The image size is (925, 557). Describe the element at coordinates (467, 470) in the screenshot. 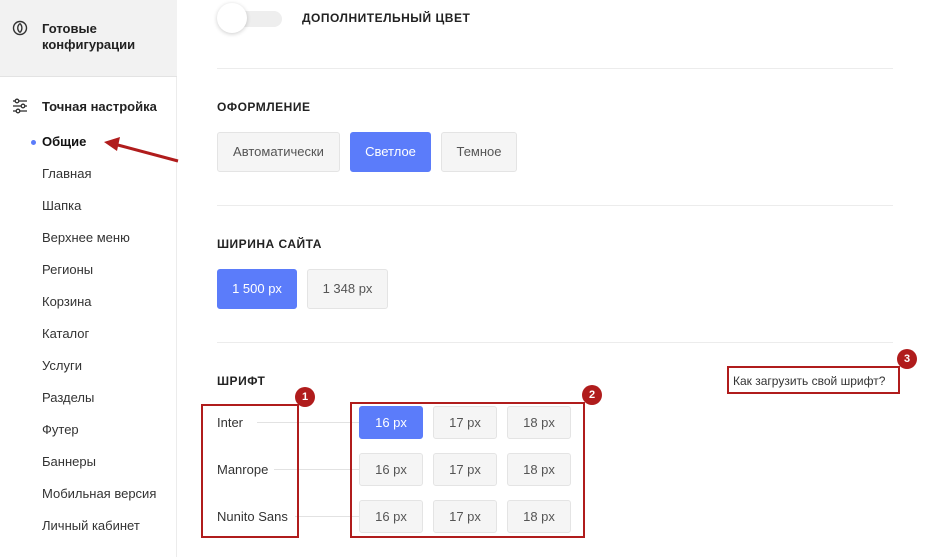

I see `annotation-box-sizes` at that location.